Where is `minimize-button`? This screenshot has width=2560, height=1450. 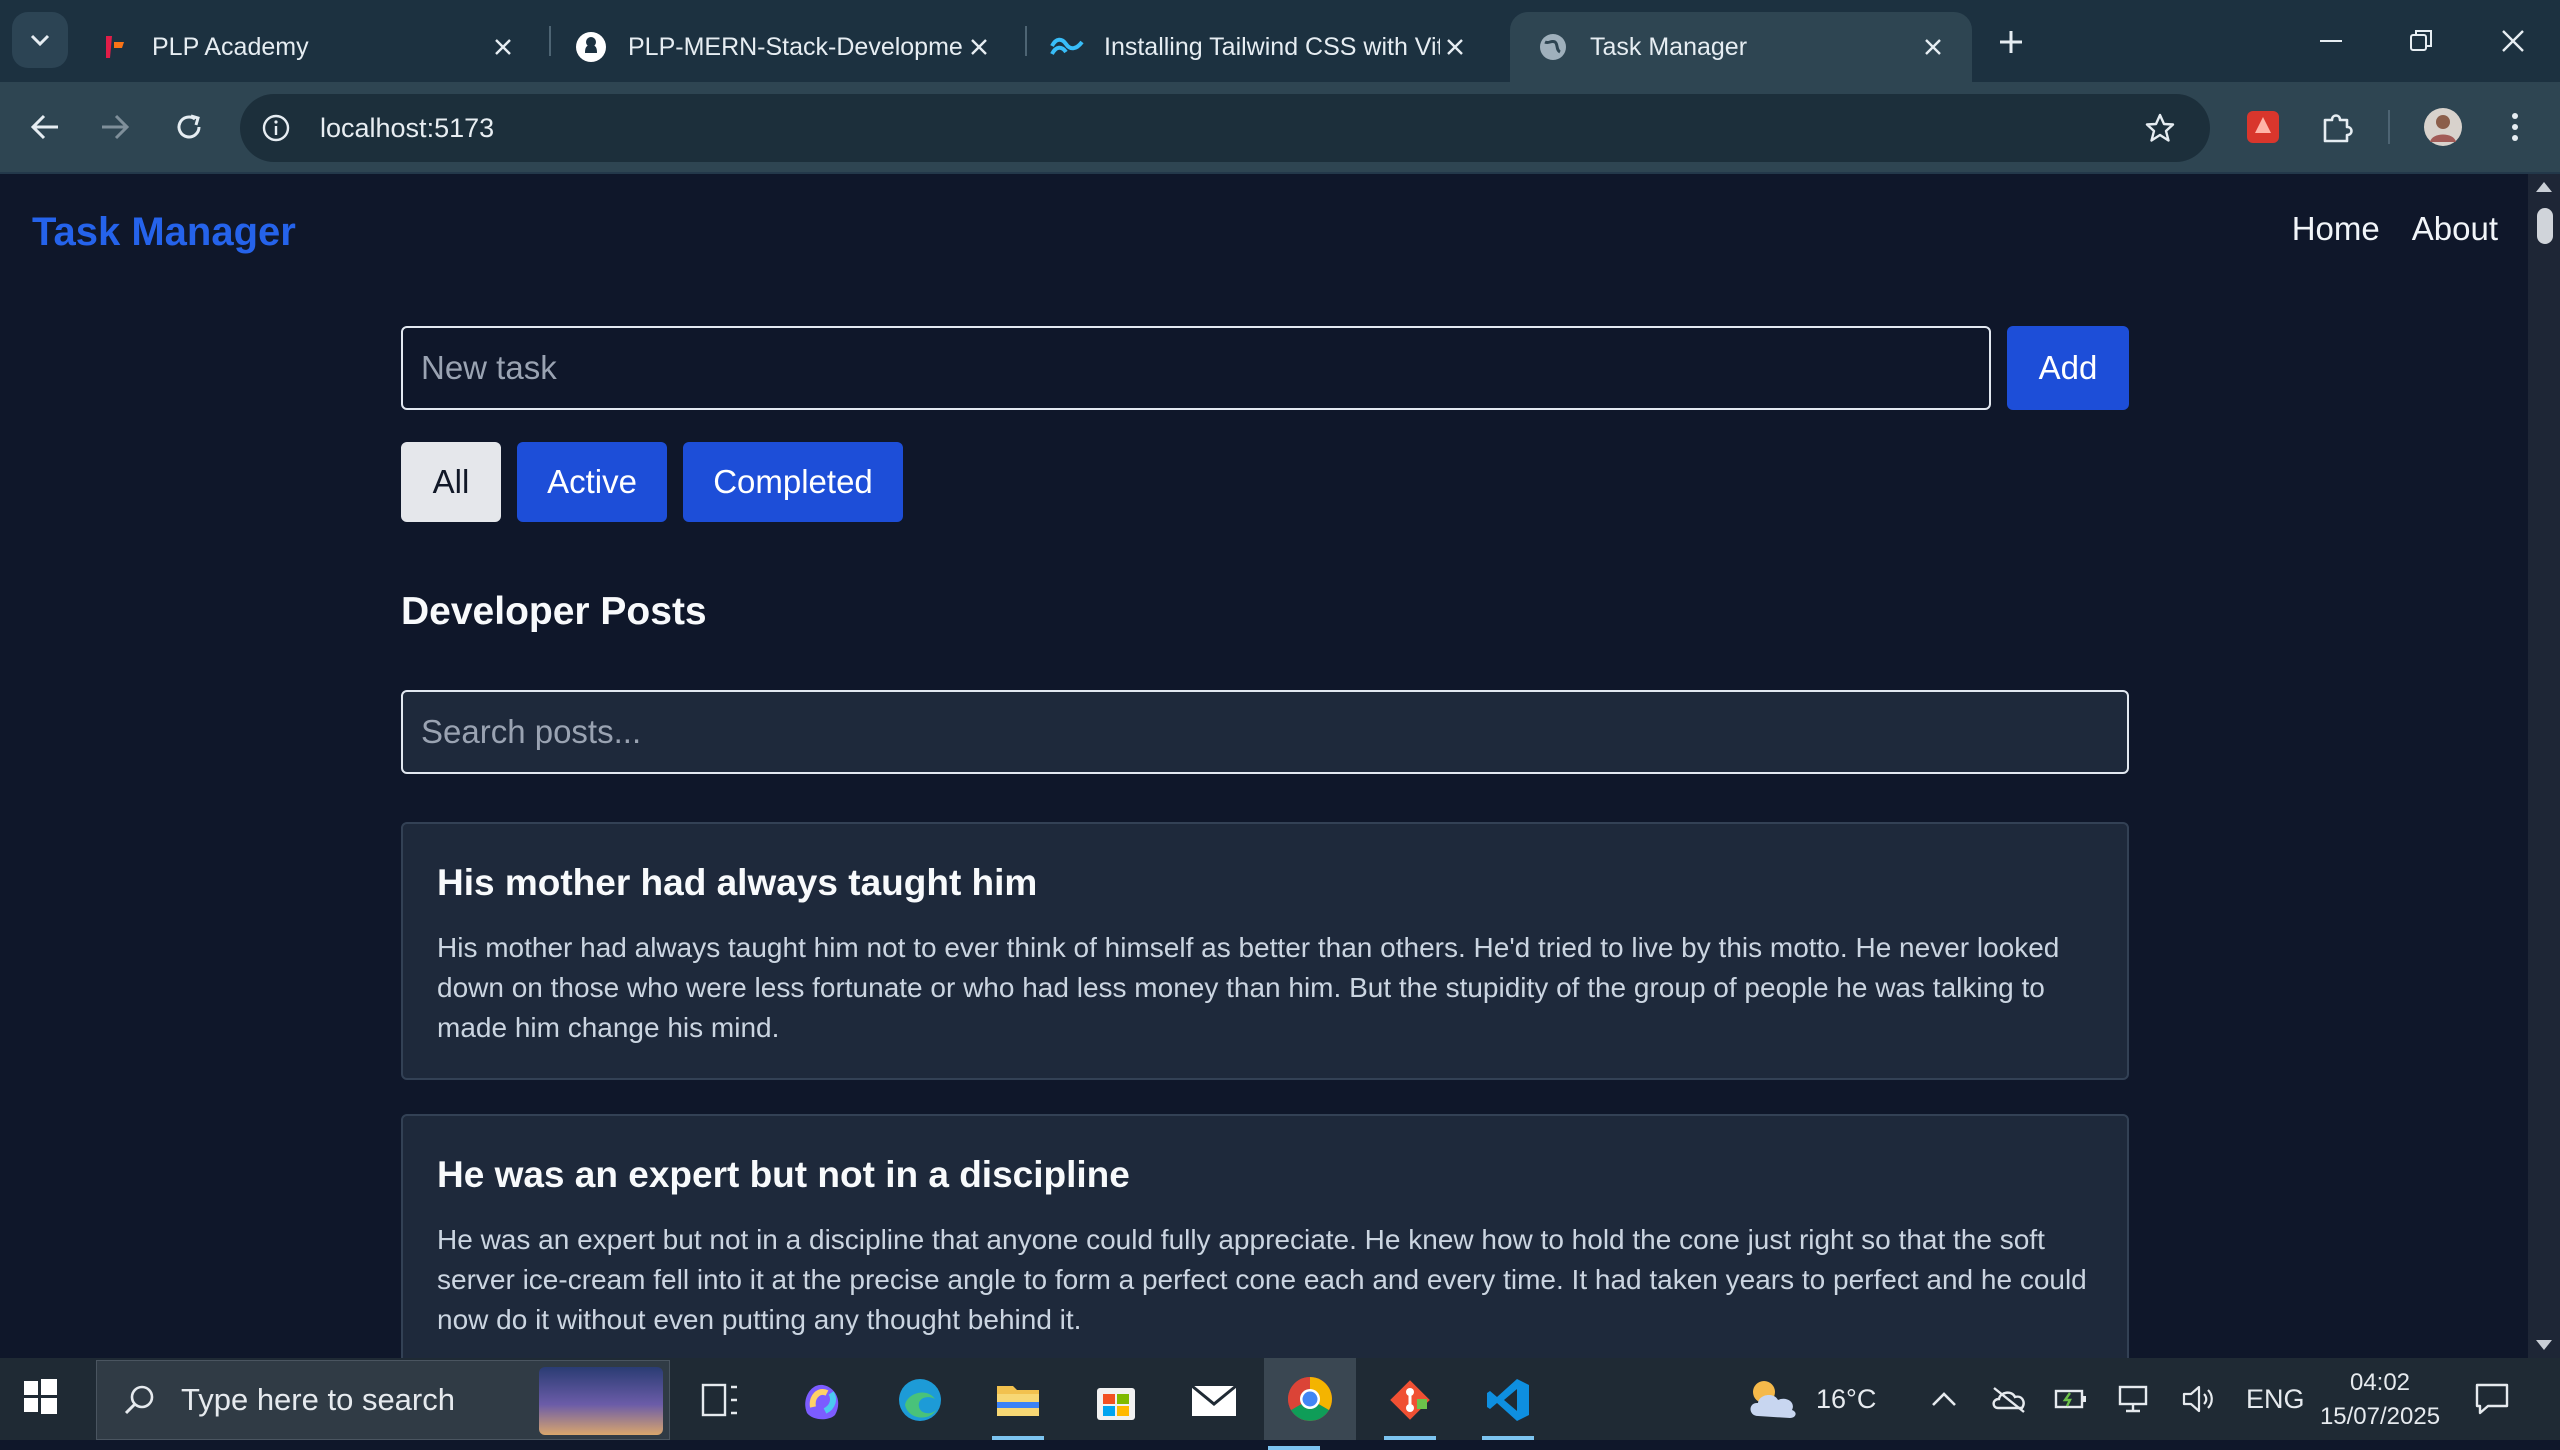
minimize-button is located at coordinates (2331, 41).